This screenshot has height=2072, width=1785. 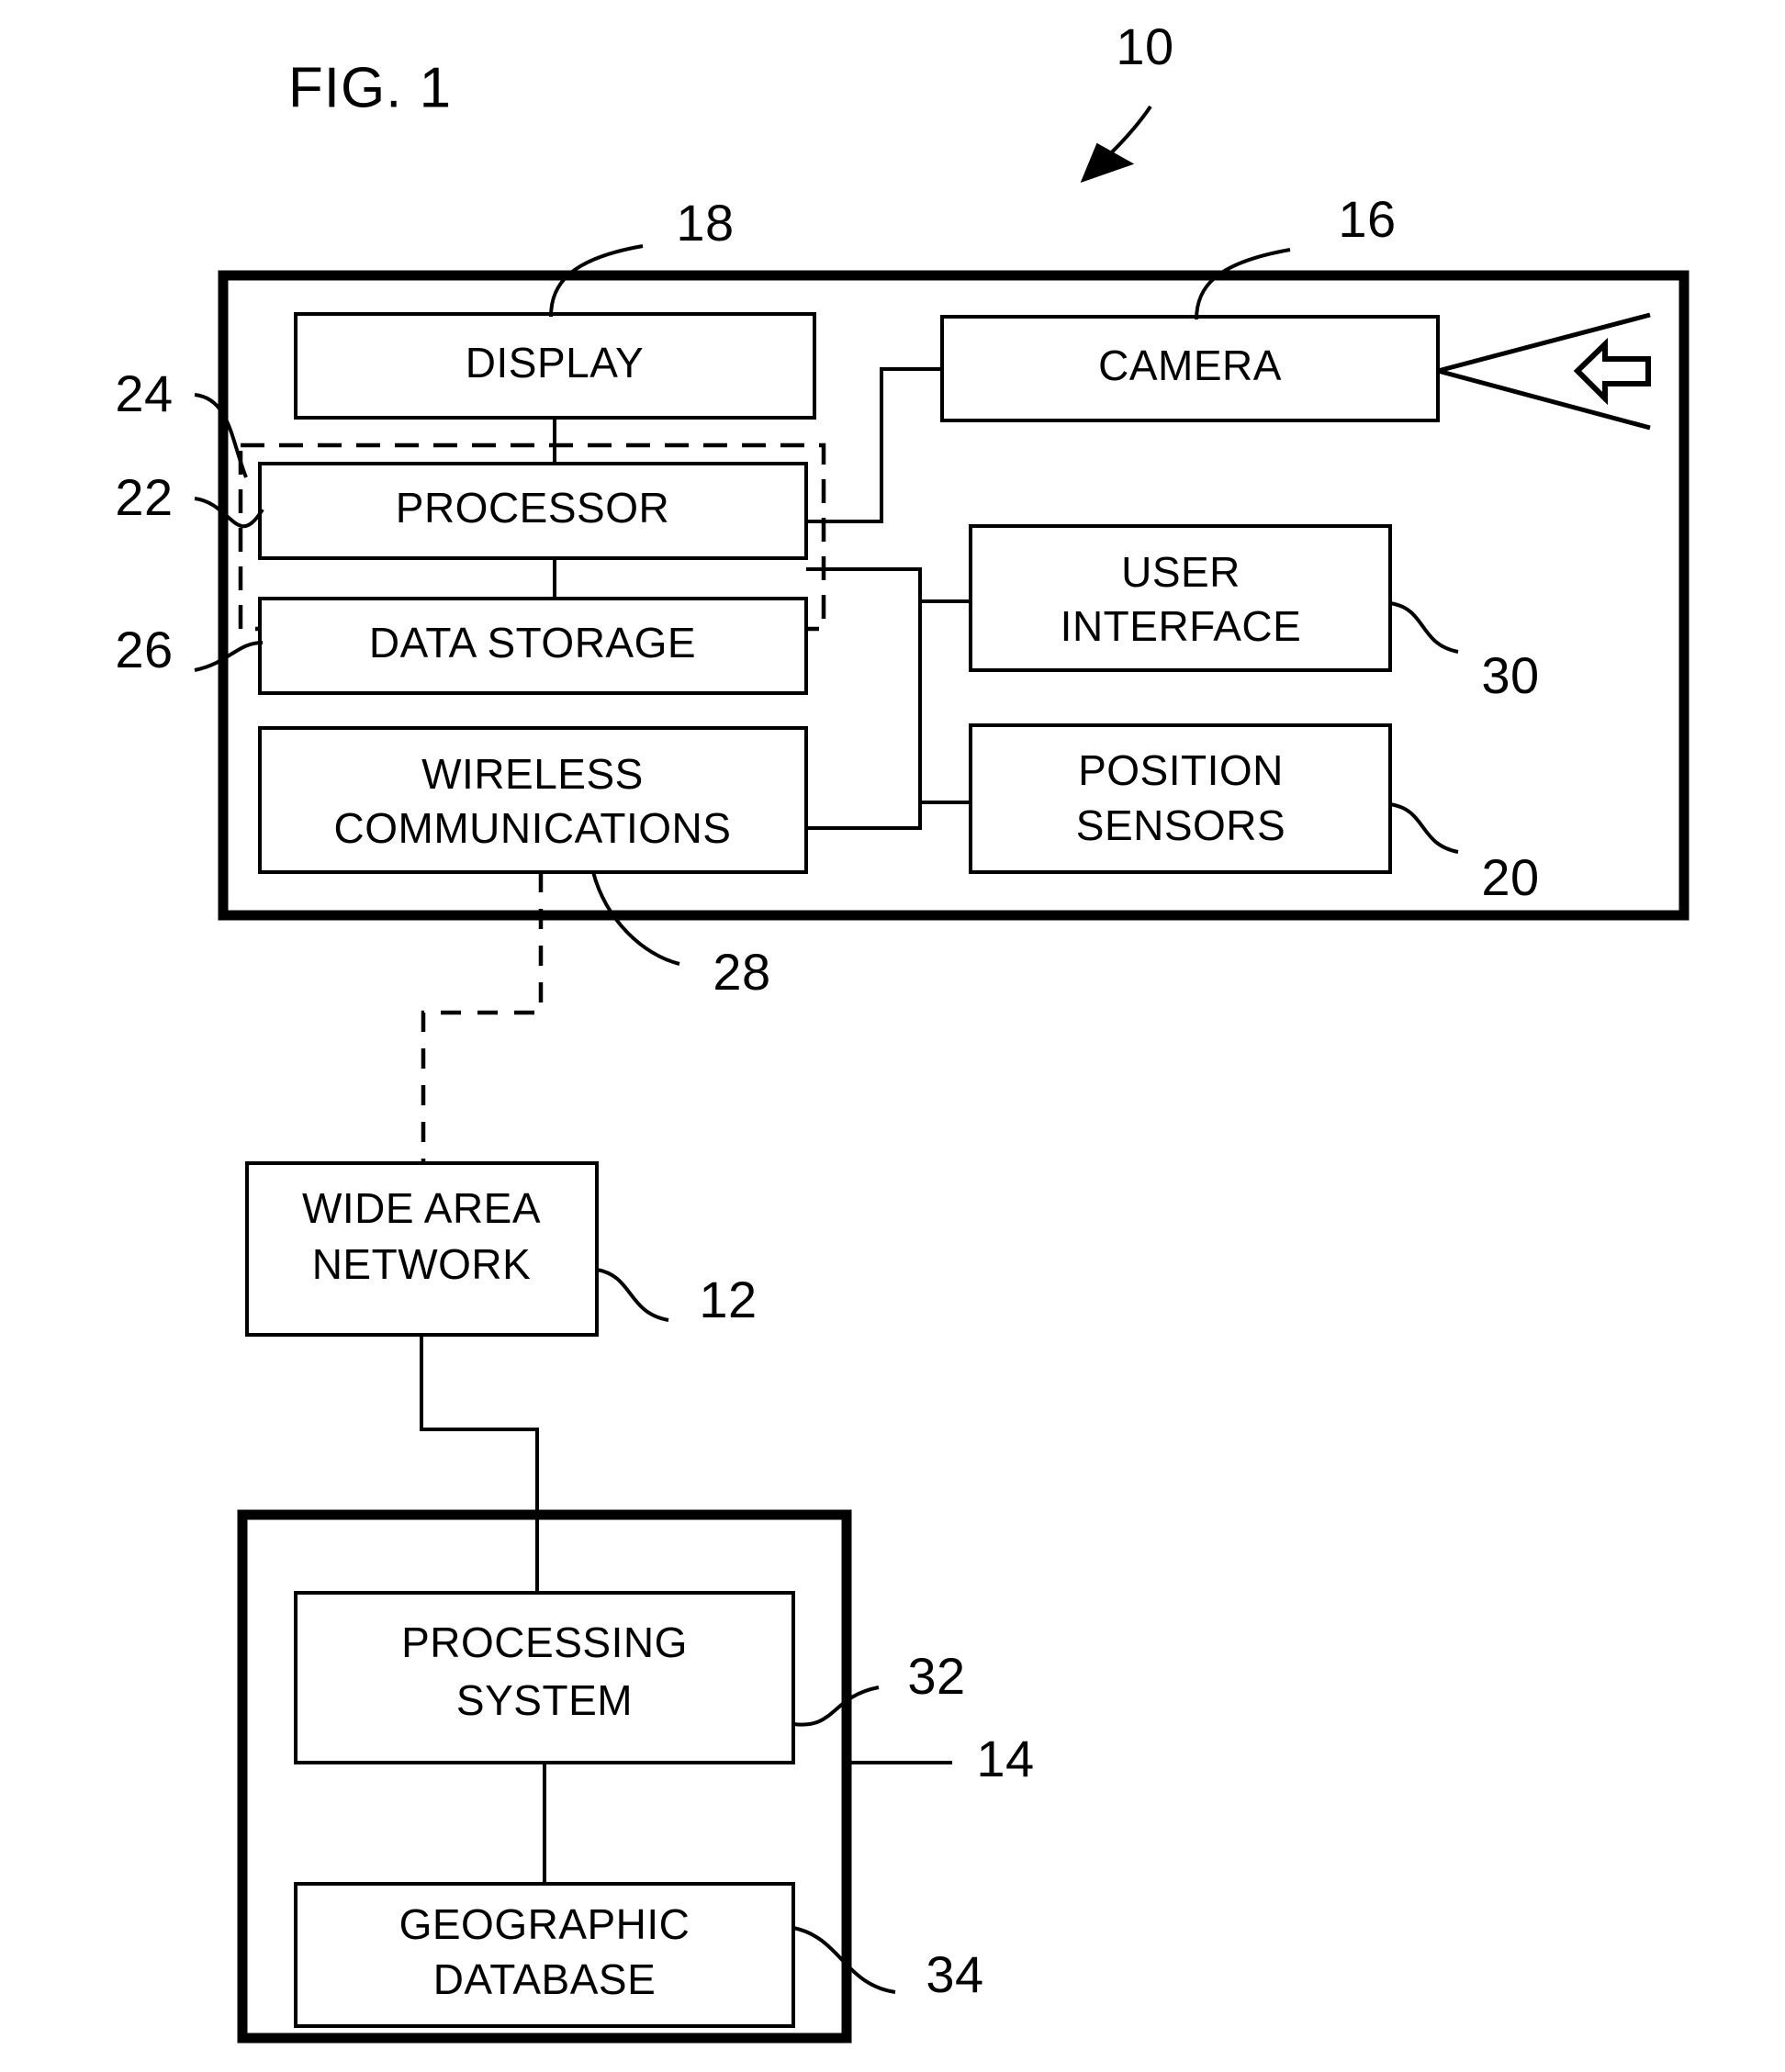 What do you see at coordinates (532, 642) in the screenshot?
I see `data-storage-label: DATA STORAGE` at bounding box center [532, 642].